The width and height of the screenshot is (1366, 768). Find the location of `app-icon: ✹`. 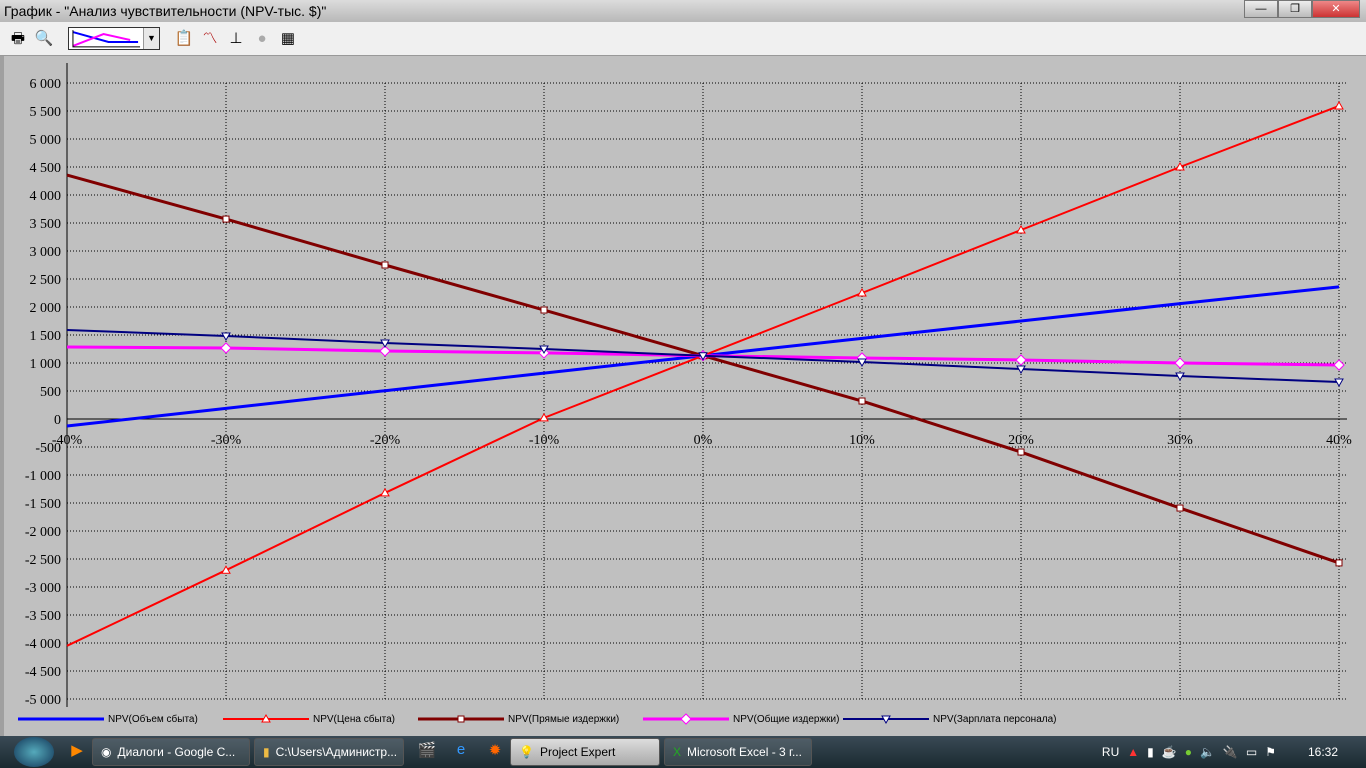

app-icon: ✹ is located at coordinates (495, 752).